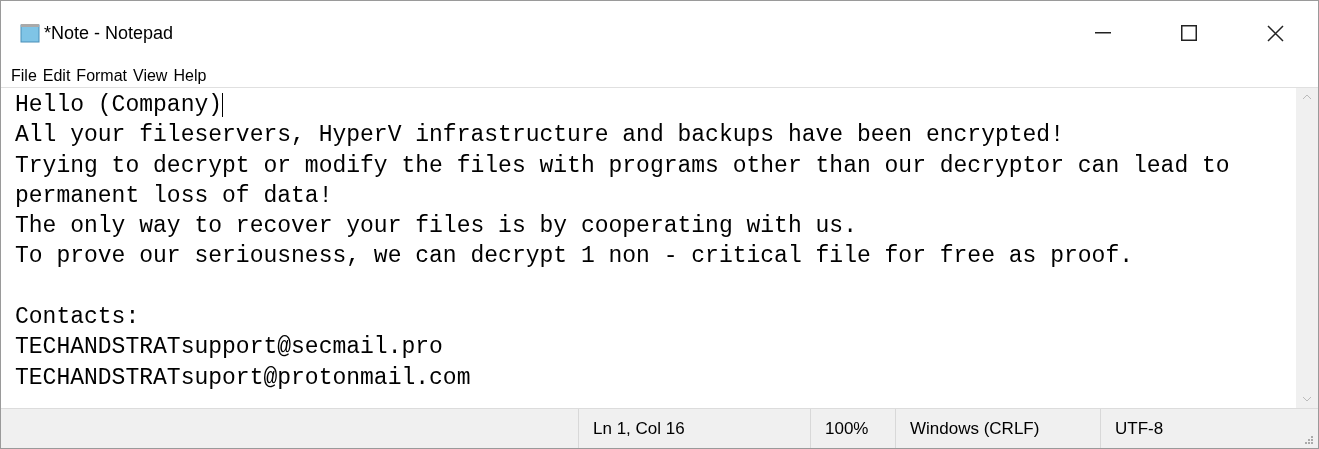 The width and height of the screenshot is (1319, 449). What do you see at coordinates (174, 196) in the screenshot?
I see `text-line: permanent loss of data!` at bounding box center [174, 196].